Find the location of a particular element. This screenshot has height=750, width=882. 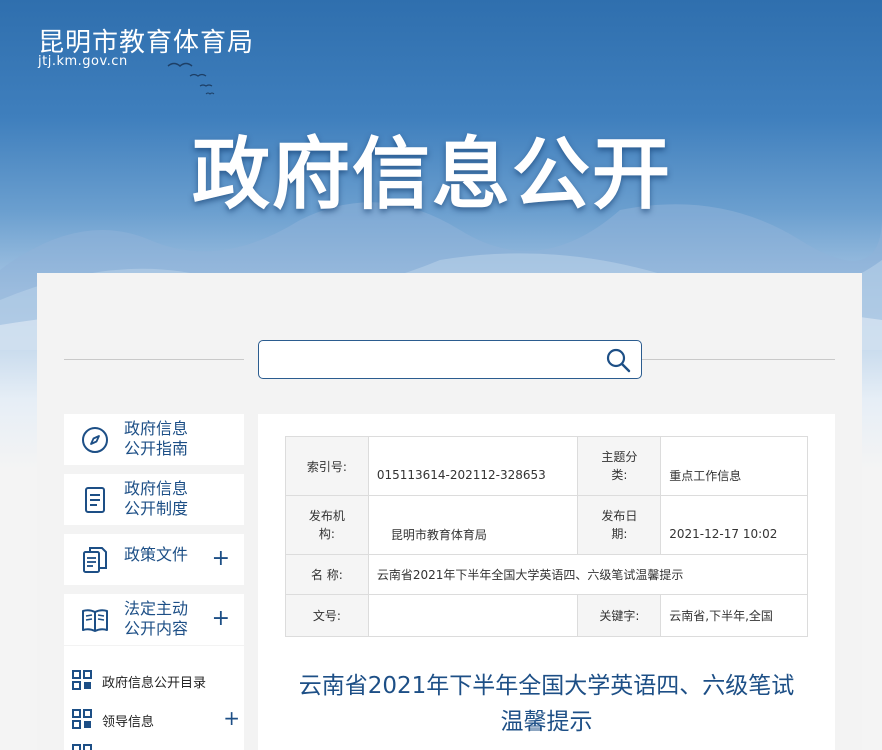

sidebar-item-policy-files: 政策文件 + is located at coordinates (154, 559).